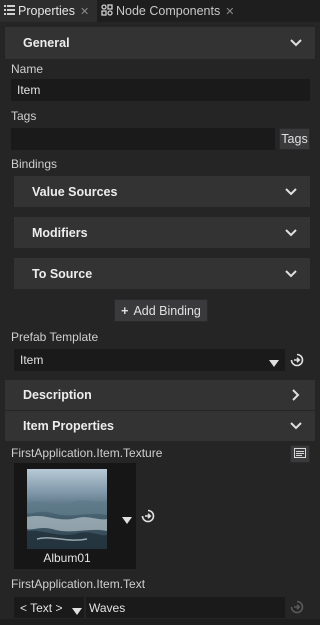 This screenshot has height=625, width=320. I want to click on modifiers-title: Modifiers, so click(60, 232).